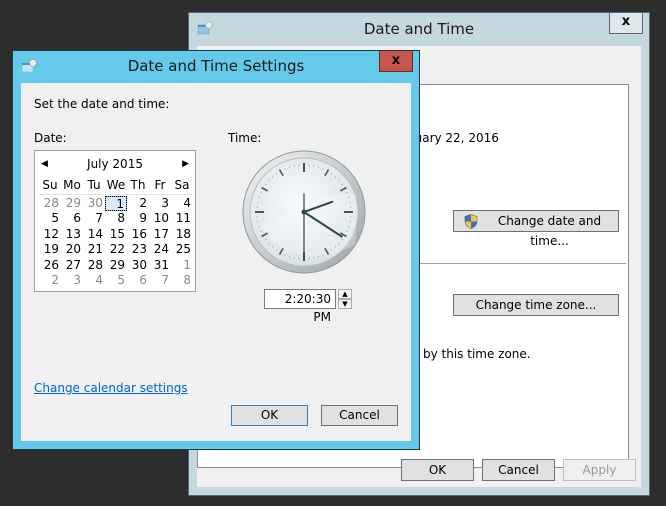 This screenshot has height=506, width=666. I want to click on calendar-day: 21, so click(94, 250).